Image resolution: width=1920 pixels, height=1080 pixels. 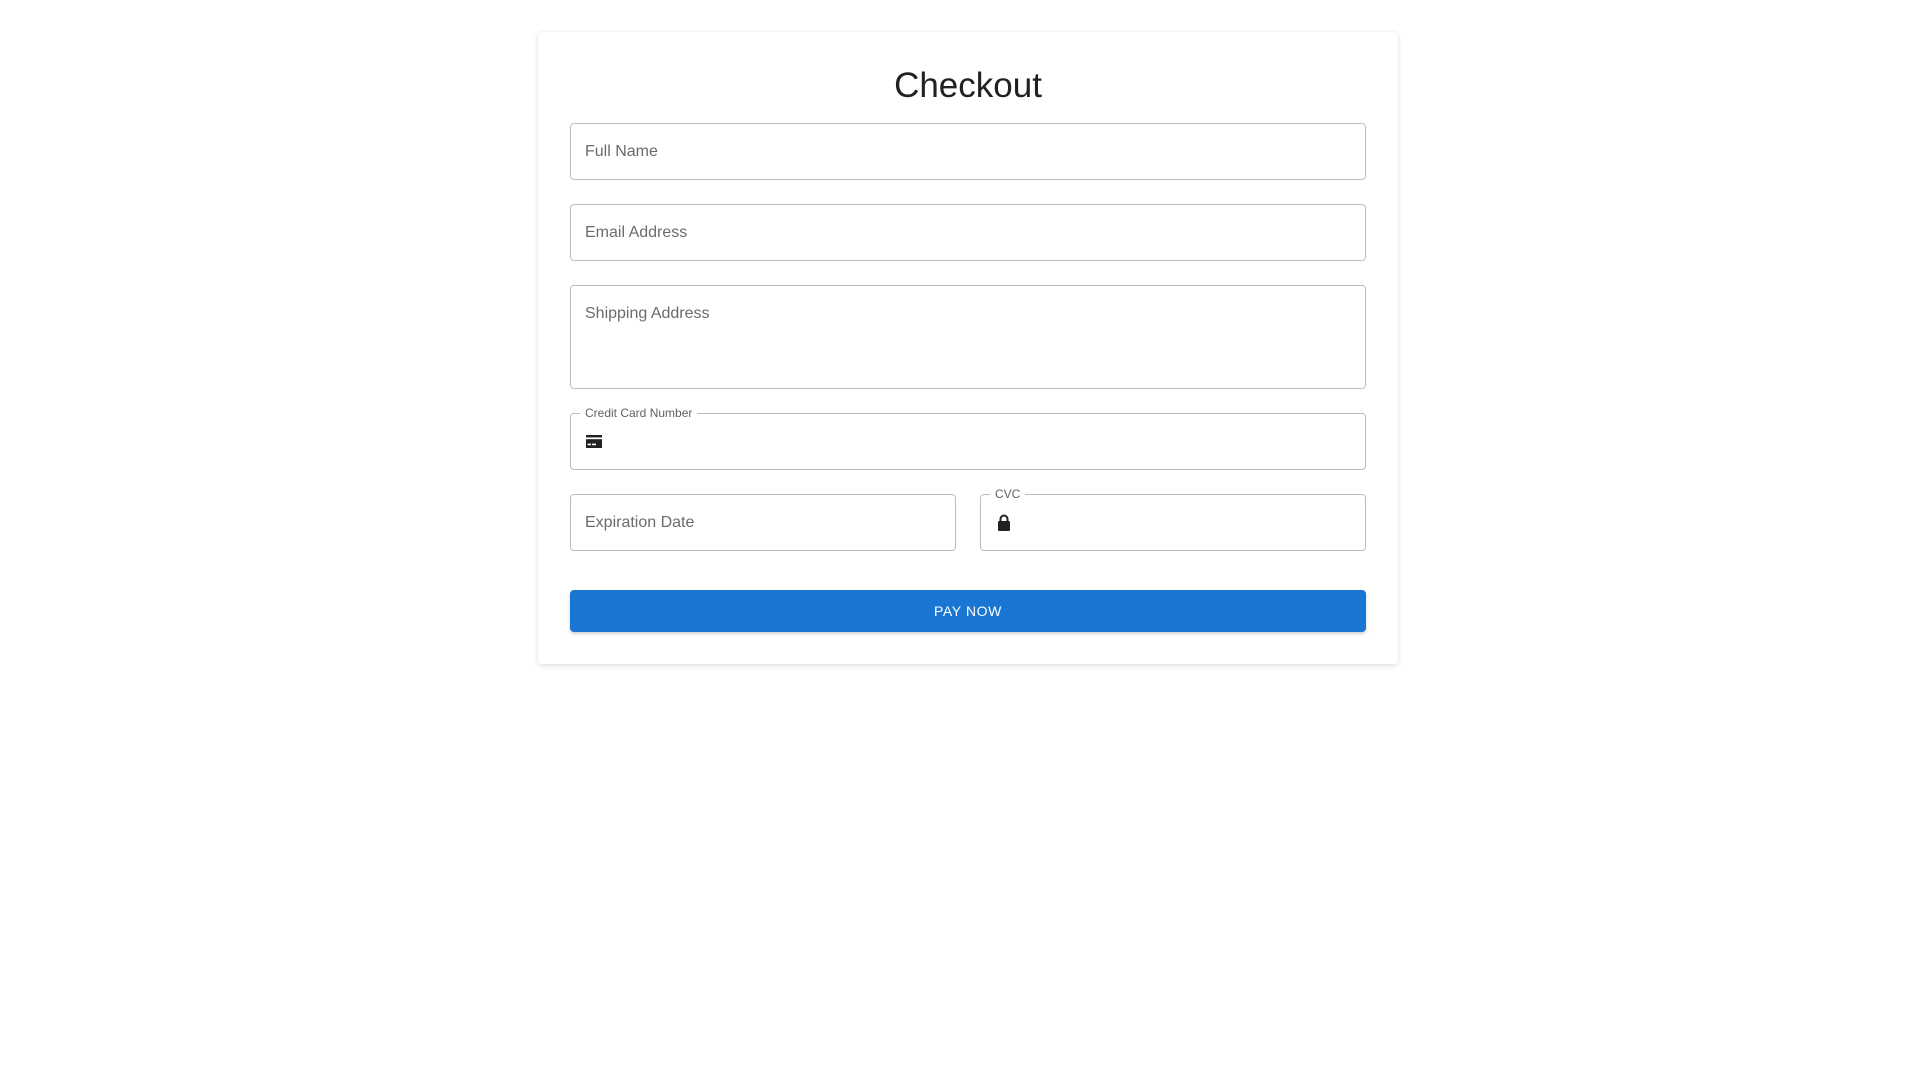 I want to click on credit-card-icon, so click(x=594, y=442).